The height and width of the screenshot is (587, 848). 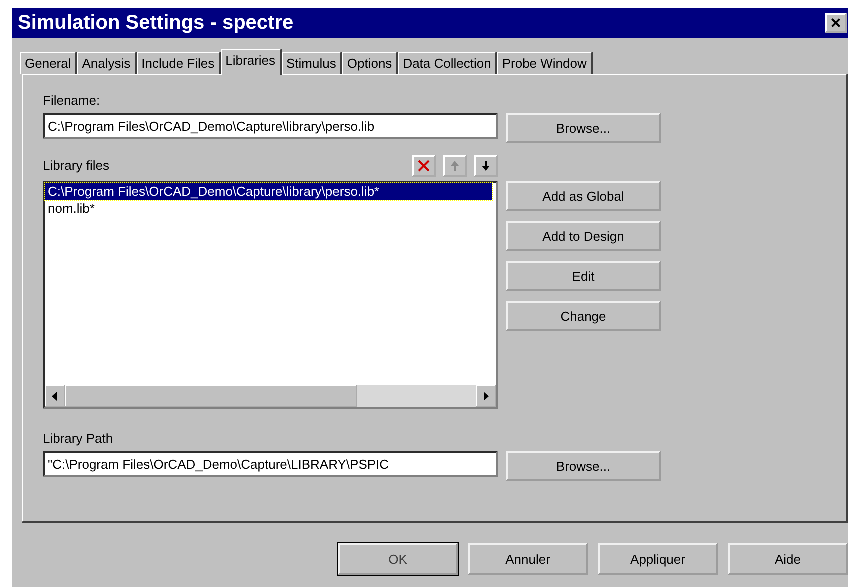 I want to click on tab: Options, so click(x=370, y=63).